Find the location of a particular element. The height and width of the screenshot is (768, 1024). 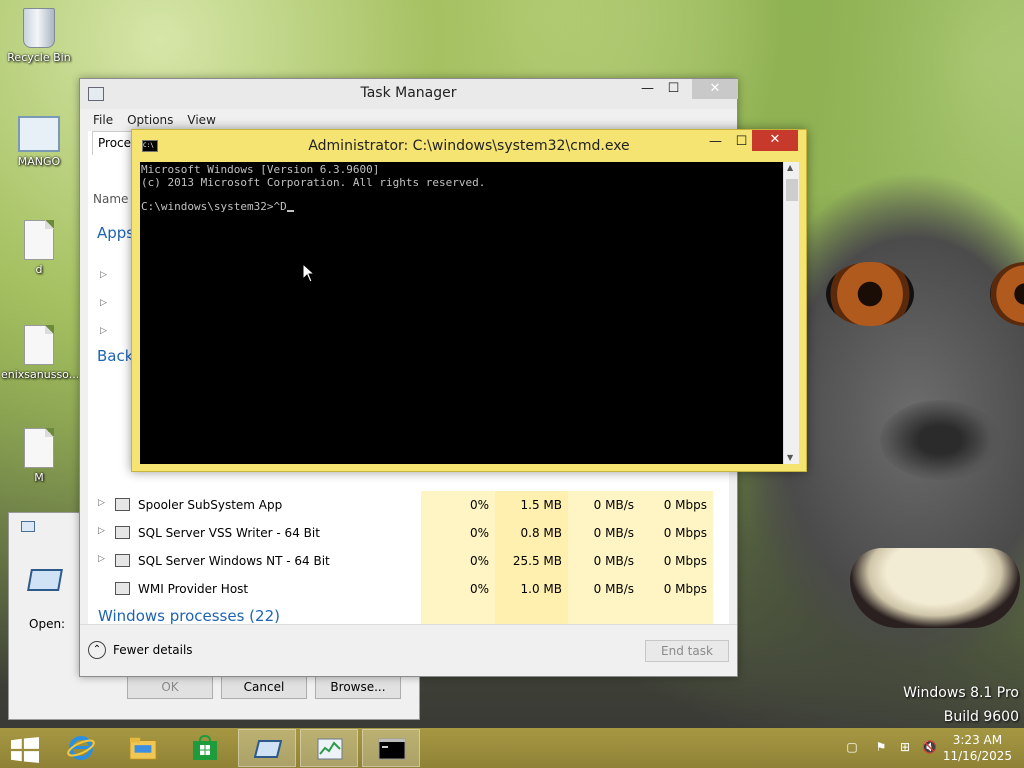

printer-icon is located at coordinates (122, 504).